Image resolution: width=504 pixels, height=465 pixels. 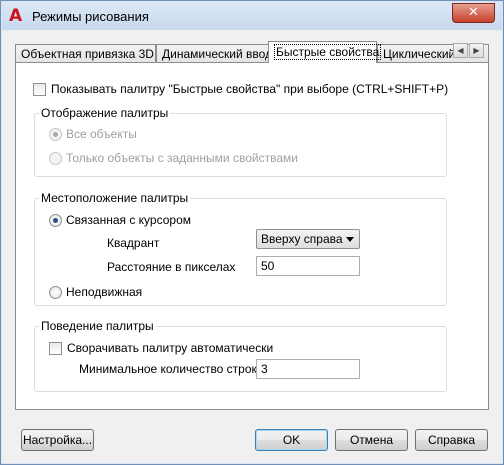 I want to click on all-objects-option: Все объекты, so click(x=93, y=134).